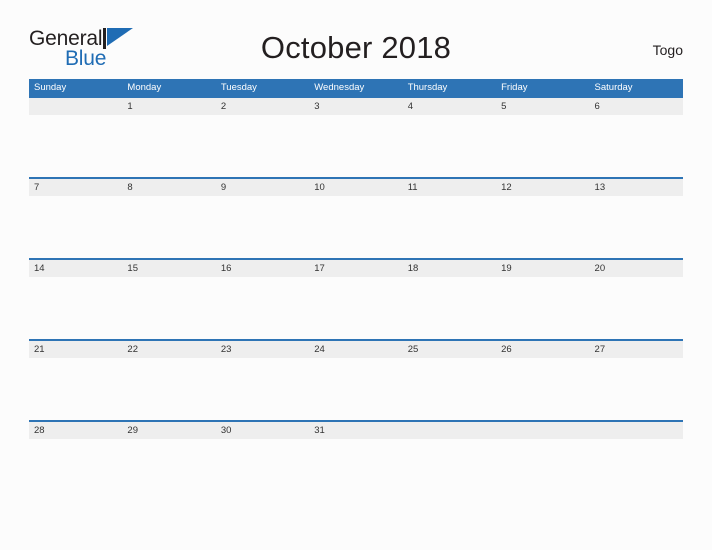  What do you see at coordinates (168, 106) in the screenshot?
I see `day-number: 1` at bounding box center [168, 106].